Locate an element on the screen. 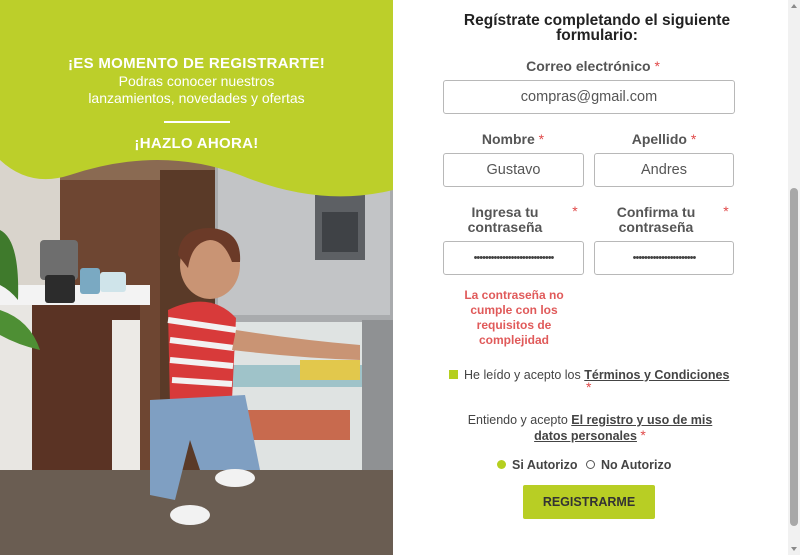 This screenshot has width=800, height=555. confirm-password-label-line2: contraseña is located at coordinates (656, 227).